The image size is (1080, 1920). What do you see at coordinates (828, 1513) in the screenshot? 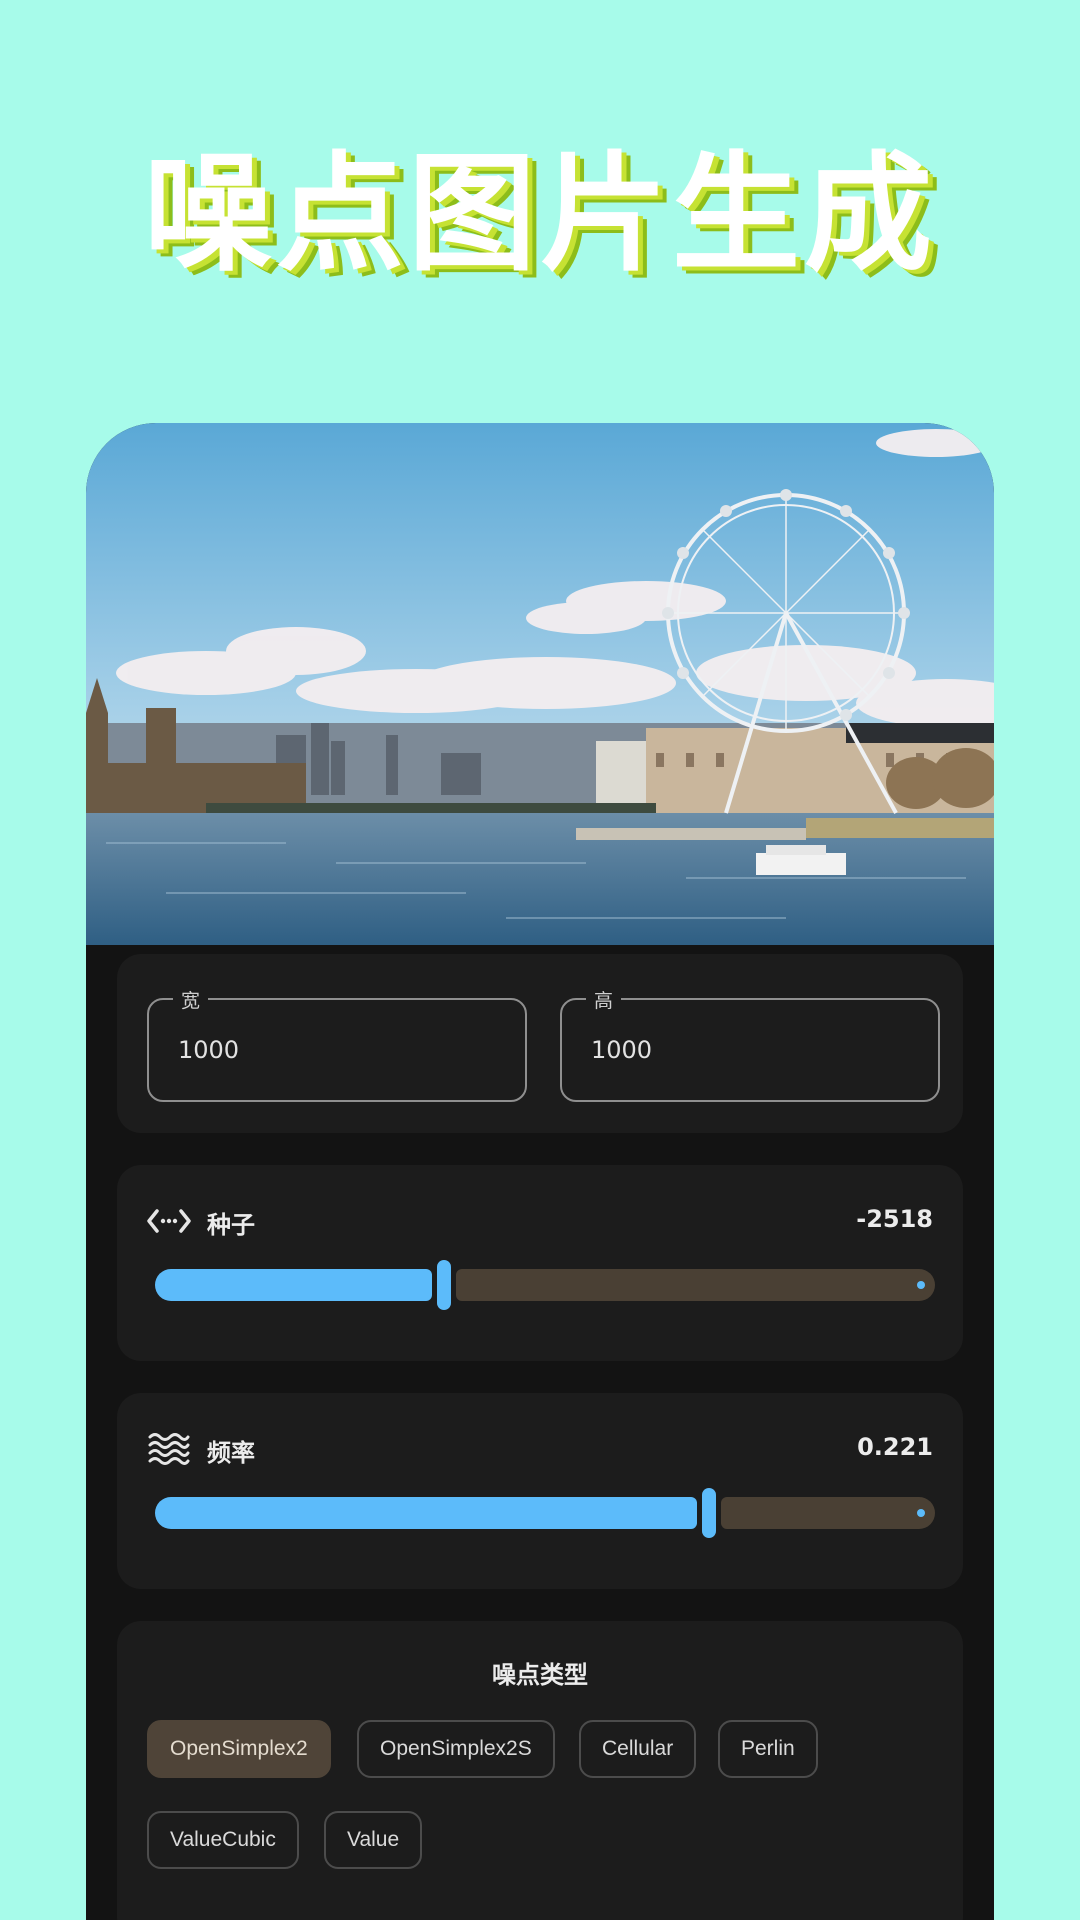
I see `frequency-slider-inactive-track` at bounding box center [828, 1513].